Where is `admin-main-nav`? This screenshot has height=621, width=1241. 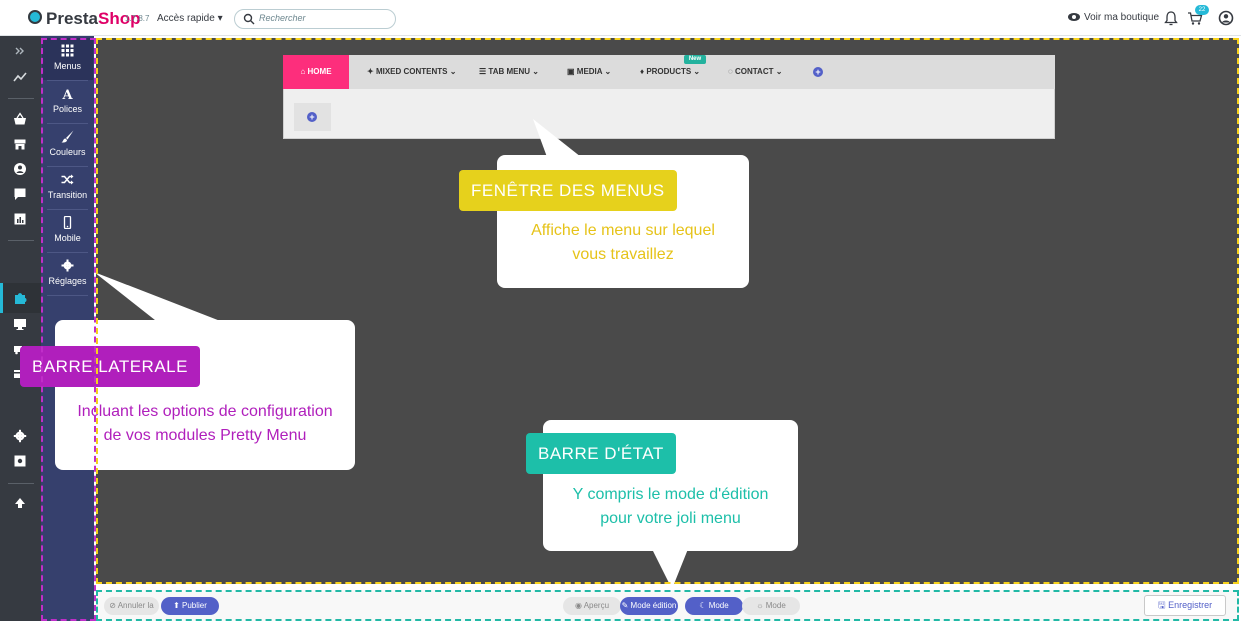 admin-main-nav is located at coordinates (20, 328).